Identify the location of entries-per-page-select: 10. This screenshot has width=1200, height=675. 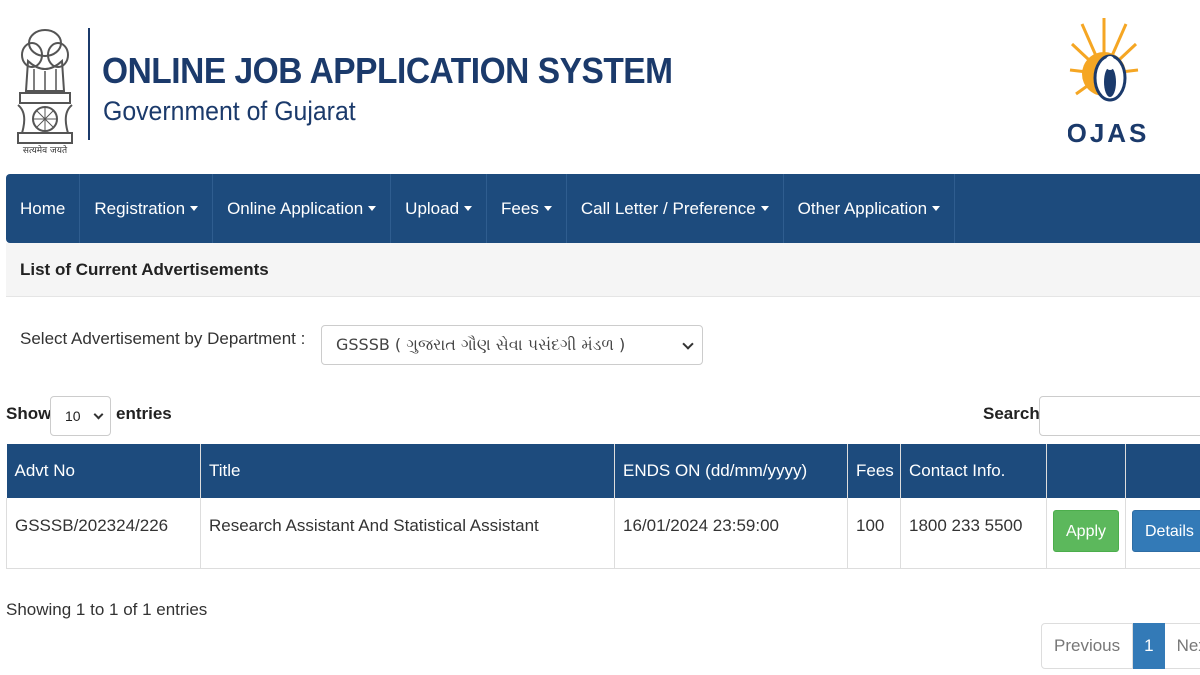
(80, 416).